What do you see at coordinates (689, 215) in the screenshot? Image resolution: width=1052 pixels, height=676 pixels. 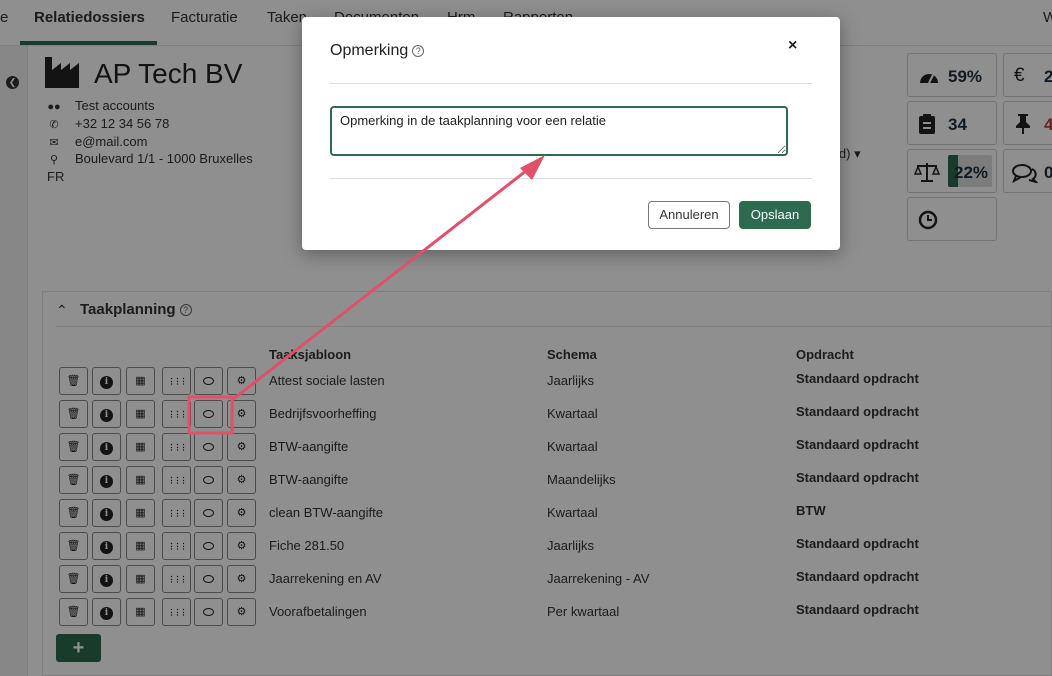 I see `cancel-button: Annuleren` at bounding box center [689, 215].